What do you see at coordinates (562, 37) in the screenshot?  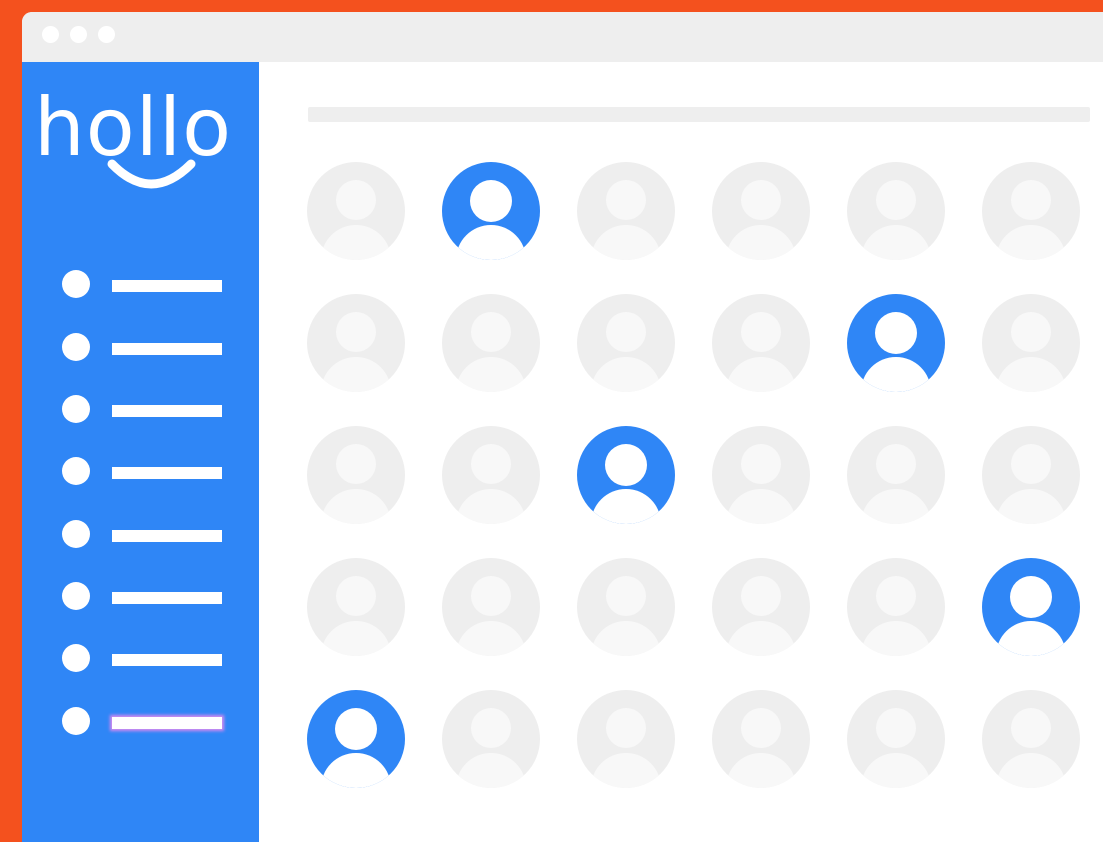 I see `window-titlebar` at bounding box center [562, 37].